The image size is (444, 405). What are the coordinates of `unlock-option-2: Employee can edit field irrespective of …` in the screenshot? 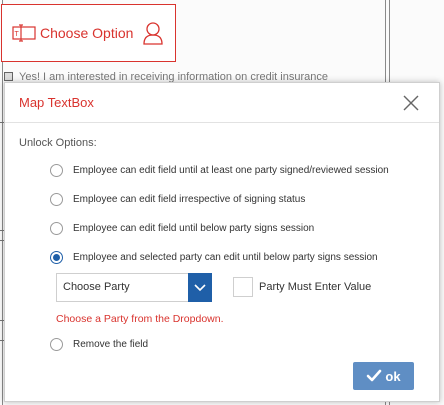 It's located at (177, 199).